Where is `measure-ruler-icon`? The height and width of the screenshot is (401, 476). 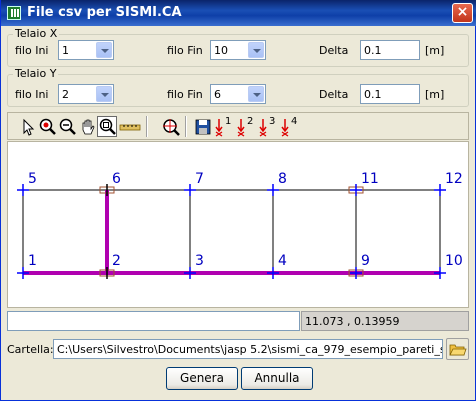
measure-ruler-icon is located at coordinates (130, 127).